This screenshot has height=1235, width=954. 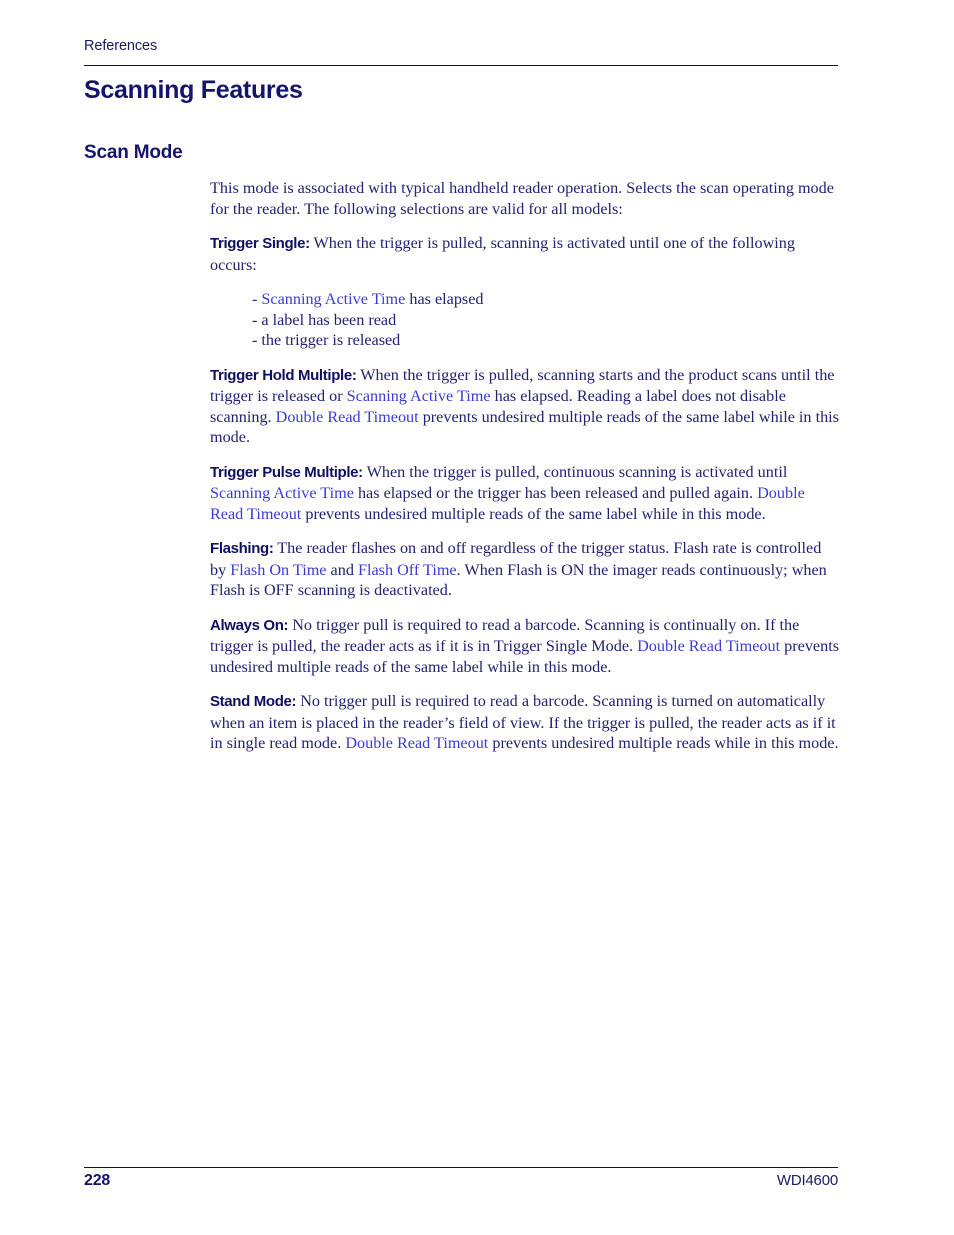 What do you see at coordinates (193, 90) in the screenshot?
I see `chapter-title: Scanning Features` at bounding box center [193, 90].